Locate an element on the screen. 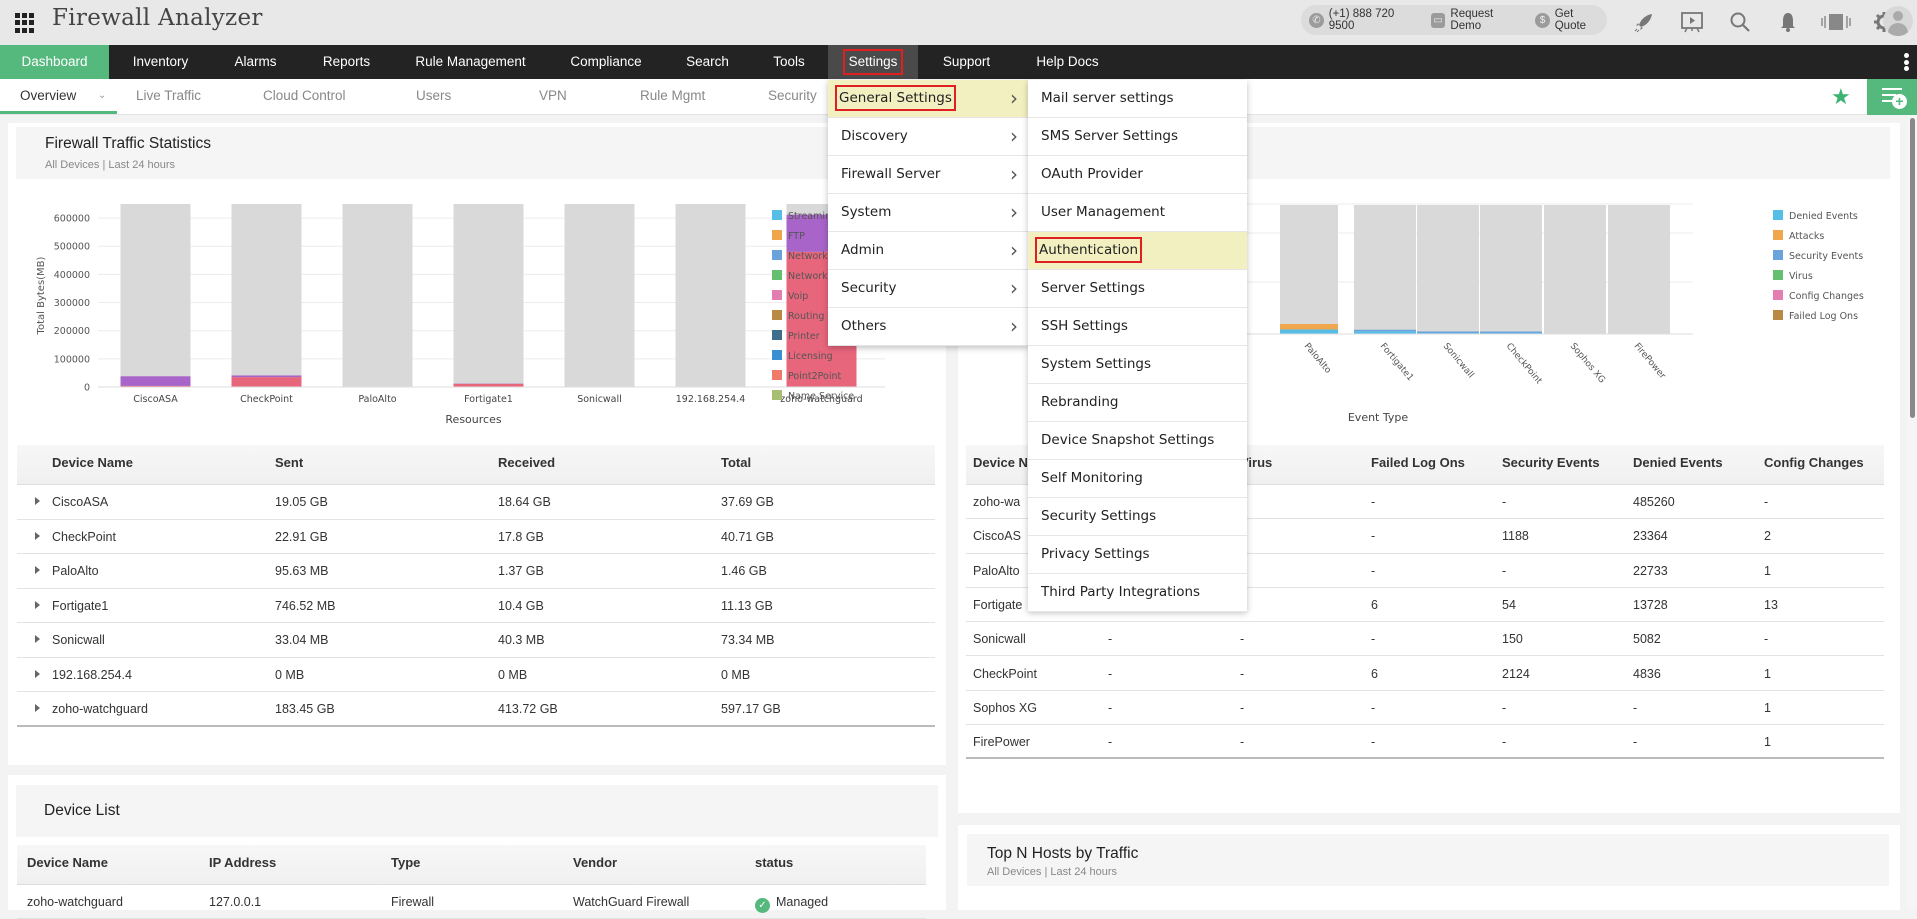 The width and height of the screenshot is (1917, 919). submenu-item-rebranding: Rebranding is located at coordinates (1137, 403).